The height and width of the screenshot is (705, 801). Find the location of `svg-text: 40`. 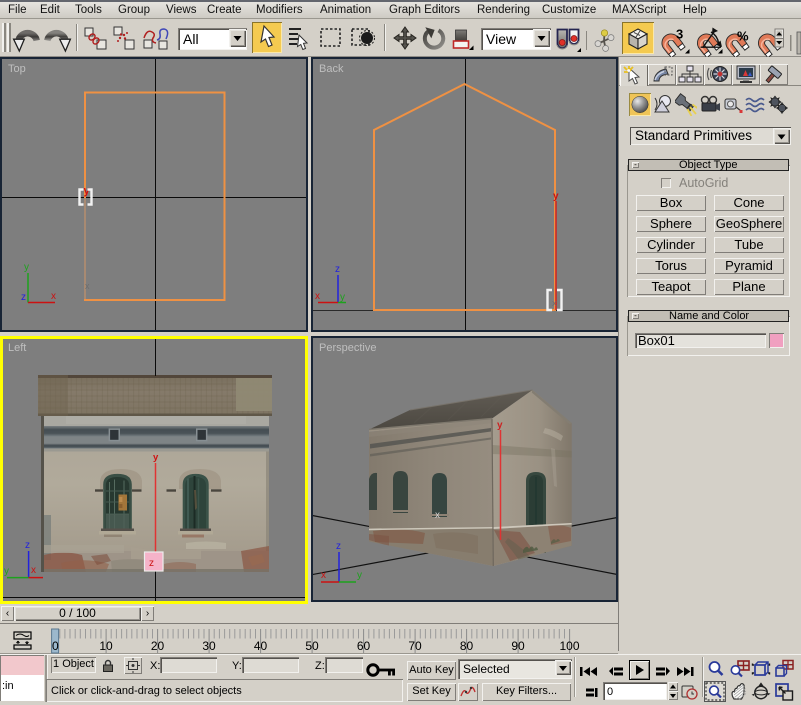

svg-text: 40 is located at coordinates (261, 646).